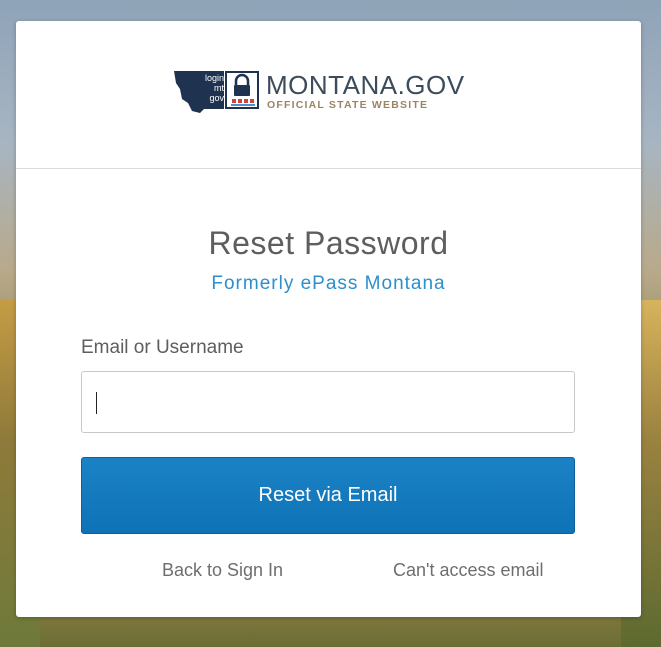 Image resolution: width=661 pixels, height=647 pixels. Describe the element at coordinates (328, 495) in the screenshot. I see `reset-via-email-button: Reset via Email` at that location.